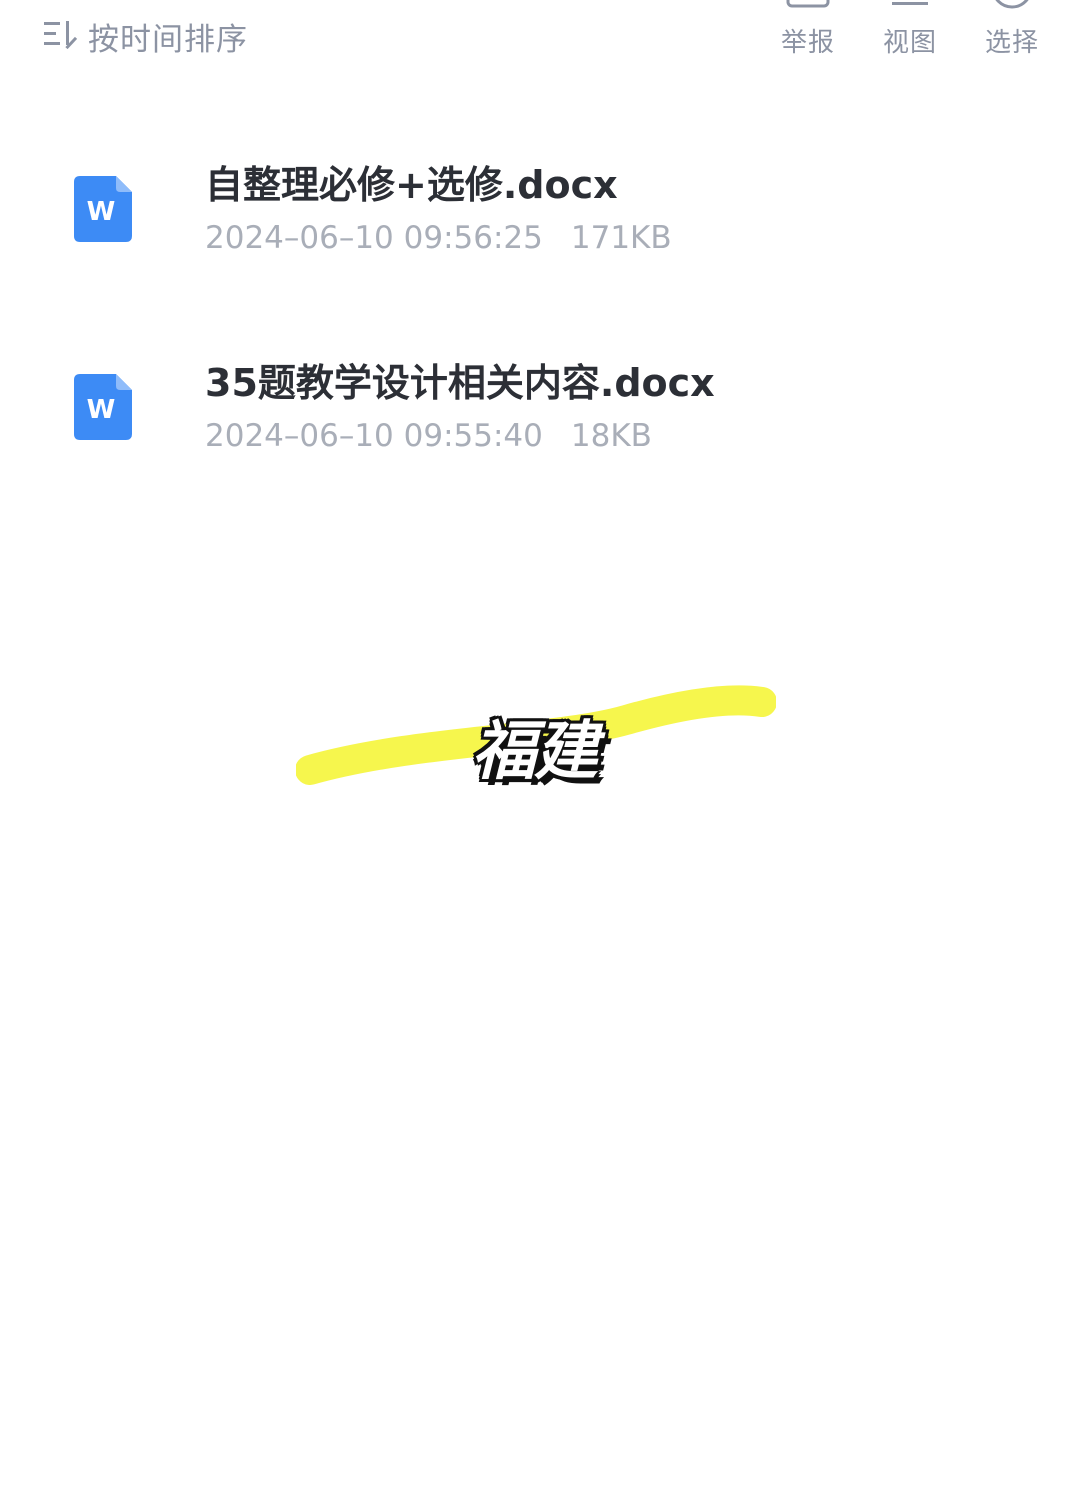 The width and height of the screenshot is (1080, 1485). I want to click on location-tag-overlay: 福建, so click(536, 740).